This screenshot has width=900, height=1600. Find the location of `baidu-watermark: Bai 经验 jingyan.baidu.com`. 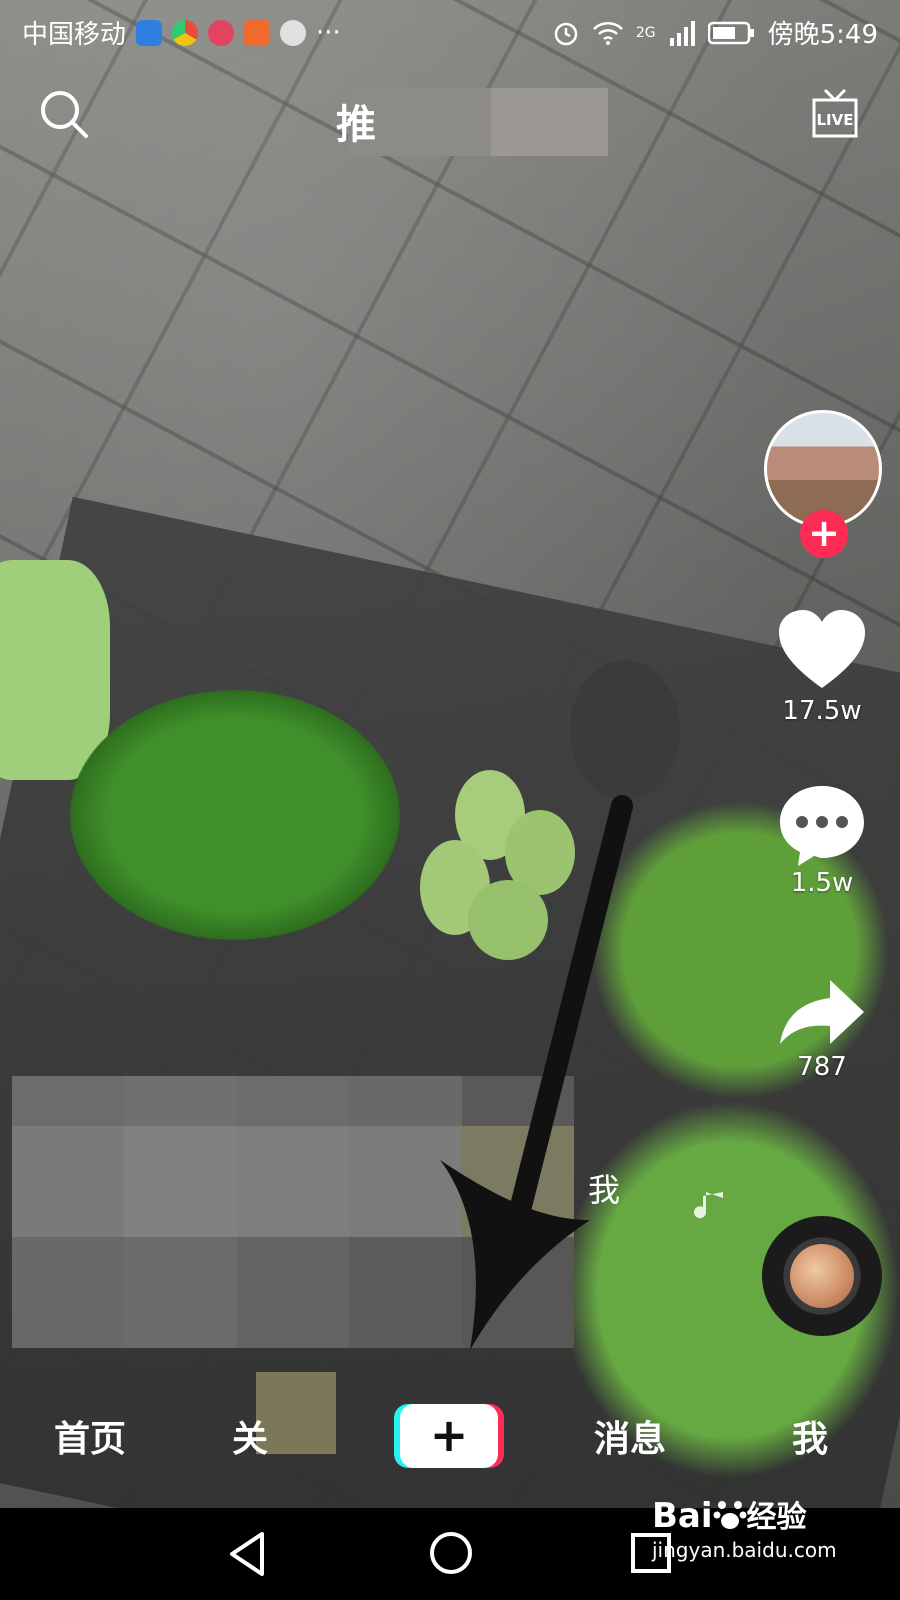

baidu-watermark: Bai 经验 jingyan.baidu.com is located at coordinates (752, 1529).